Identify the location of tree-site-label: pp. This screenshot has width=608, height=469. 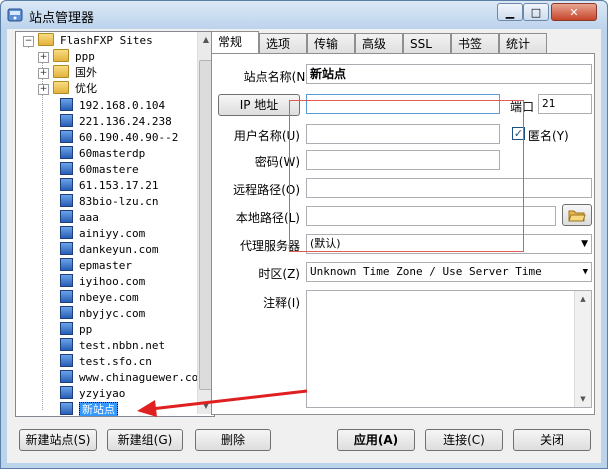
(86, 329).